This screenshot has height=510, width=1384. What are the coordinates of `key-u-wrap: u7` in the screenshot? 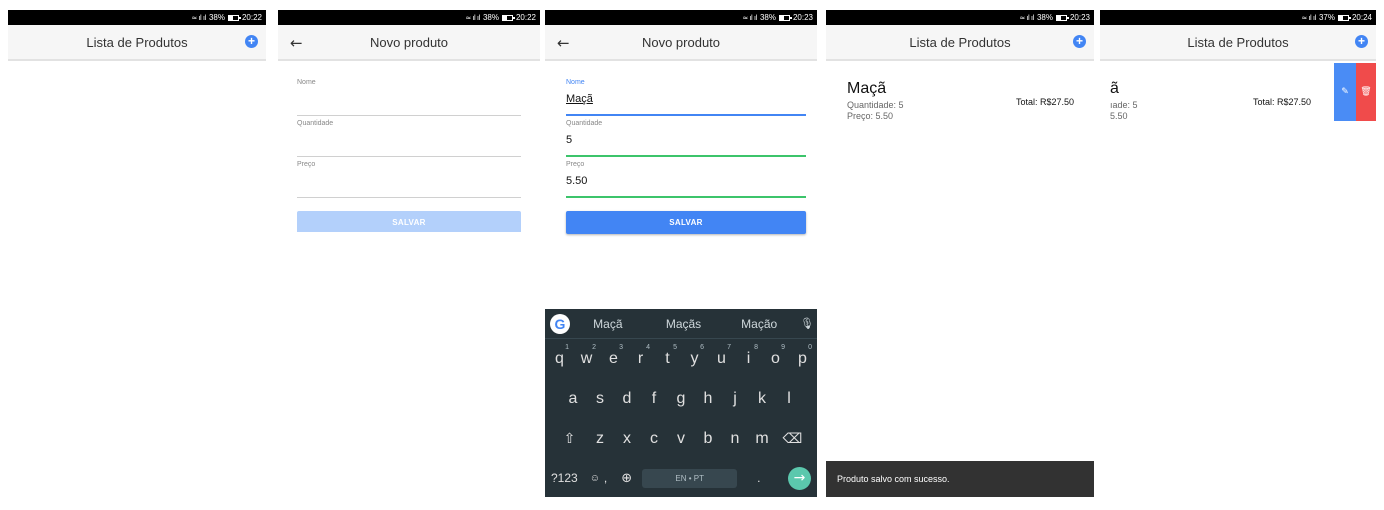 It's located at (721, 356).